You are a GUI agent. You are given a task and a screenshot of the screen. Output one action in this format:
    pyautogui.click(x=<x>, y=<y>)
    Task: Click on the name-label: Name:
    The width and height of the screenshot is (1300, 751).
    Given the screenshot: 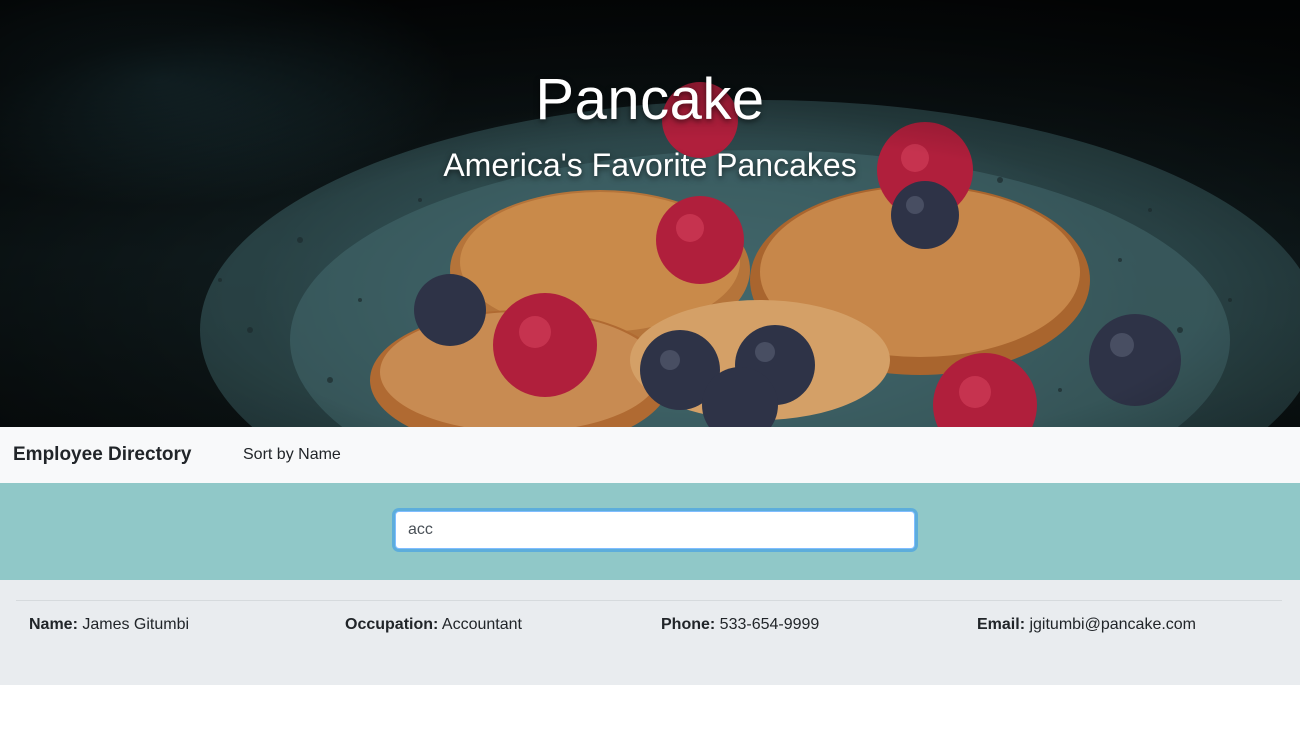 What is the action you would take?
    pyautogui.click(x=53, y=624)
    